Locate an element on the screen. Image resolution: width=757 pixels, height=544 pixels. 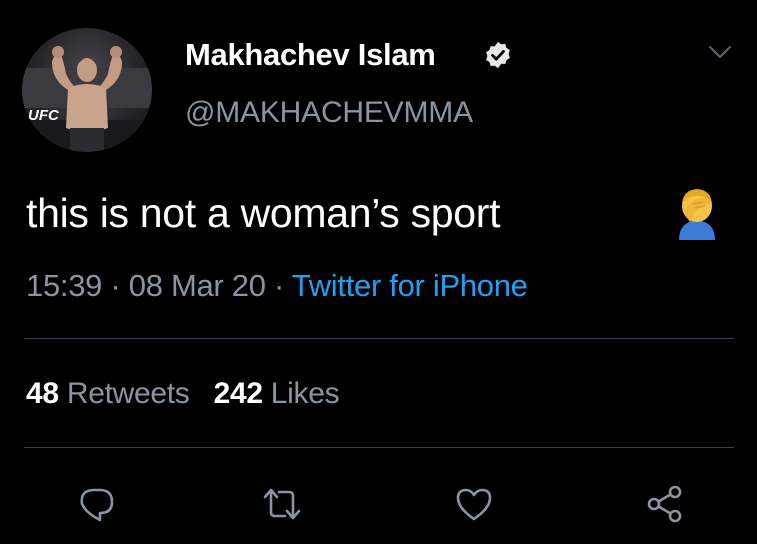
like-button is located at coordinates (474, 504).